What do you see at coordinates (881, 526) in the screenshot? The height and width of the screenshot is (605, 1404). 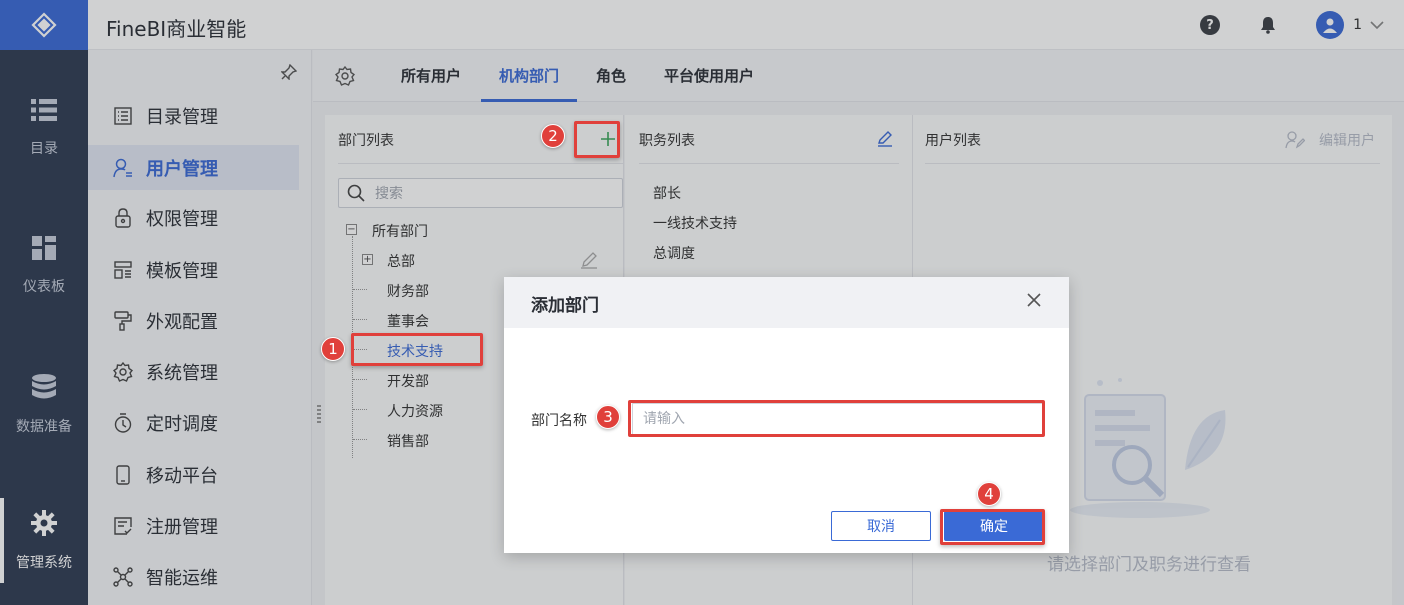 I see `cancel-button: 取消` at bounding box center [881, 526].